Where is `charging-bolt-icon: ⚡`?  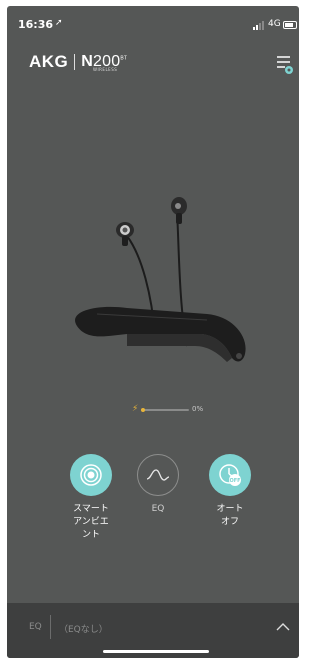
charging-bolt-icon: ⚡ is located at coordinates (135, 409).